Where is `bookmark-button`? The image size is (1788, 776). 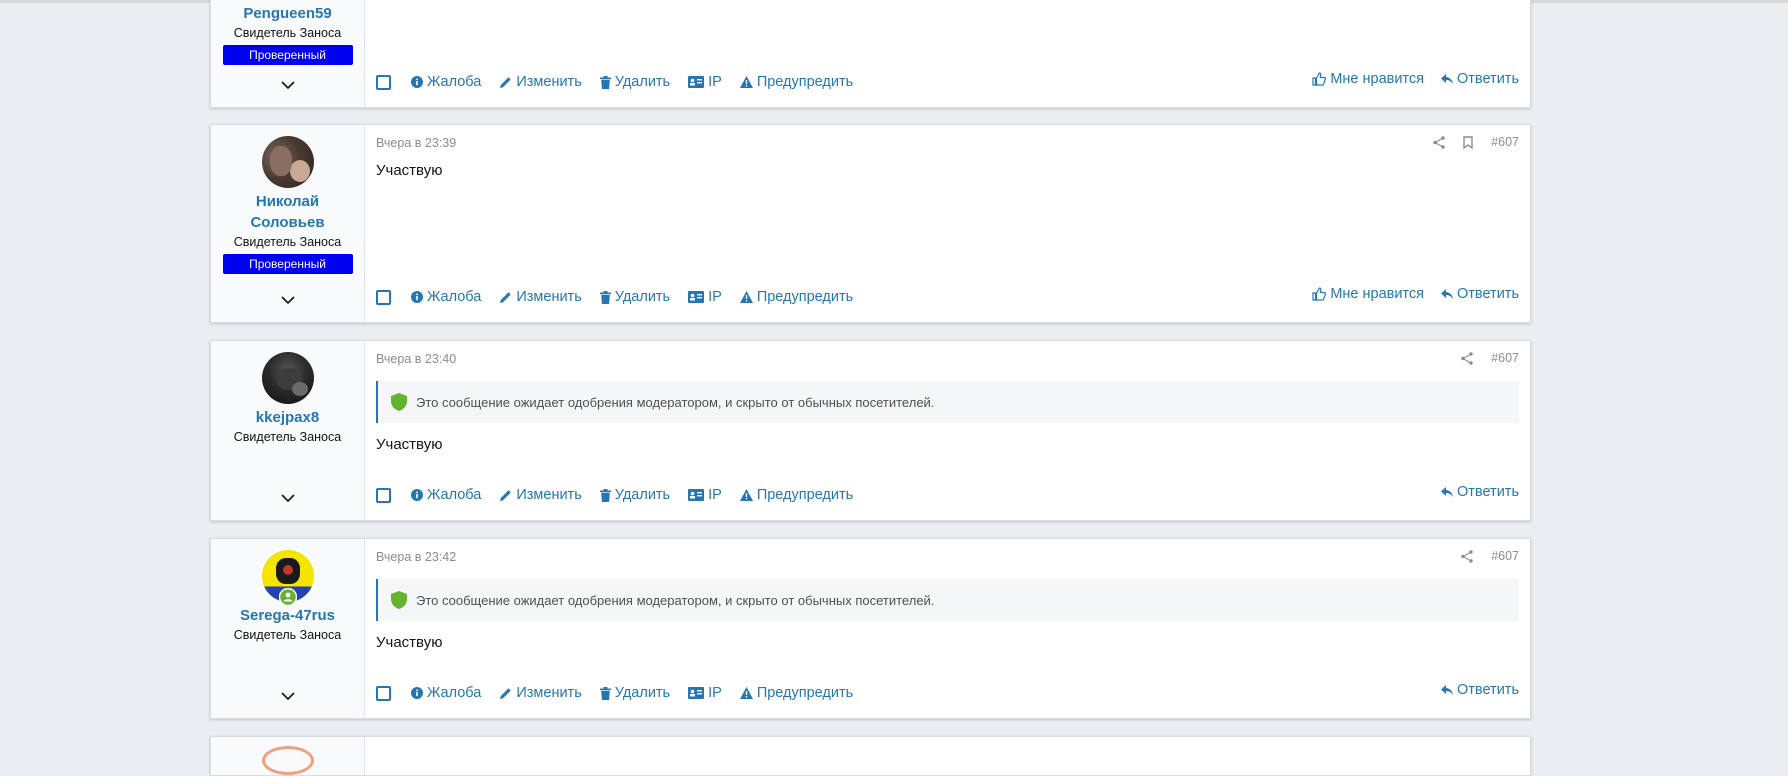
bookmark-button is located at coordinates (1468, 142).